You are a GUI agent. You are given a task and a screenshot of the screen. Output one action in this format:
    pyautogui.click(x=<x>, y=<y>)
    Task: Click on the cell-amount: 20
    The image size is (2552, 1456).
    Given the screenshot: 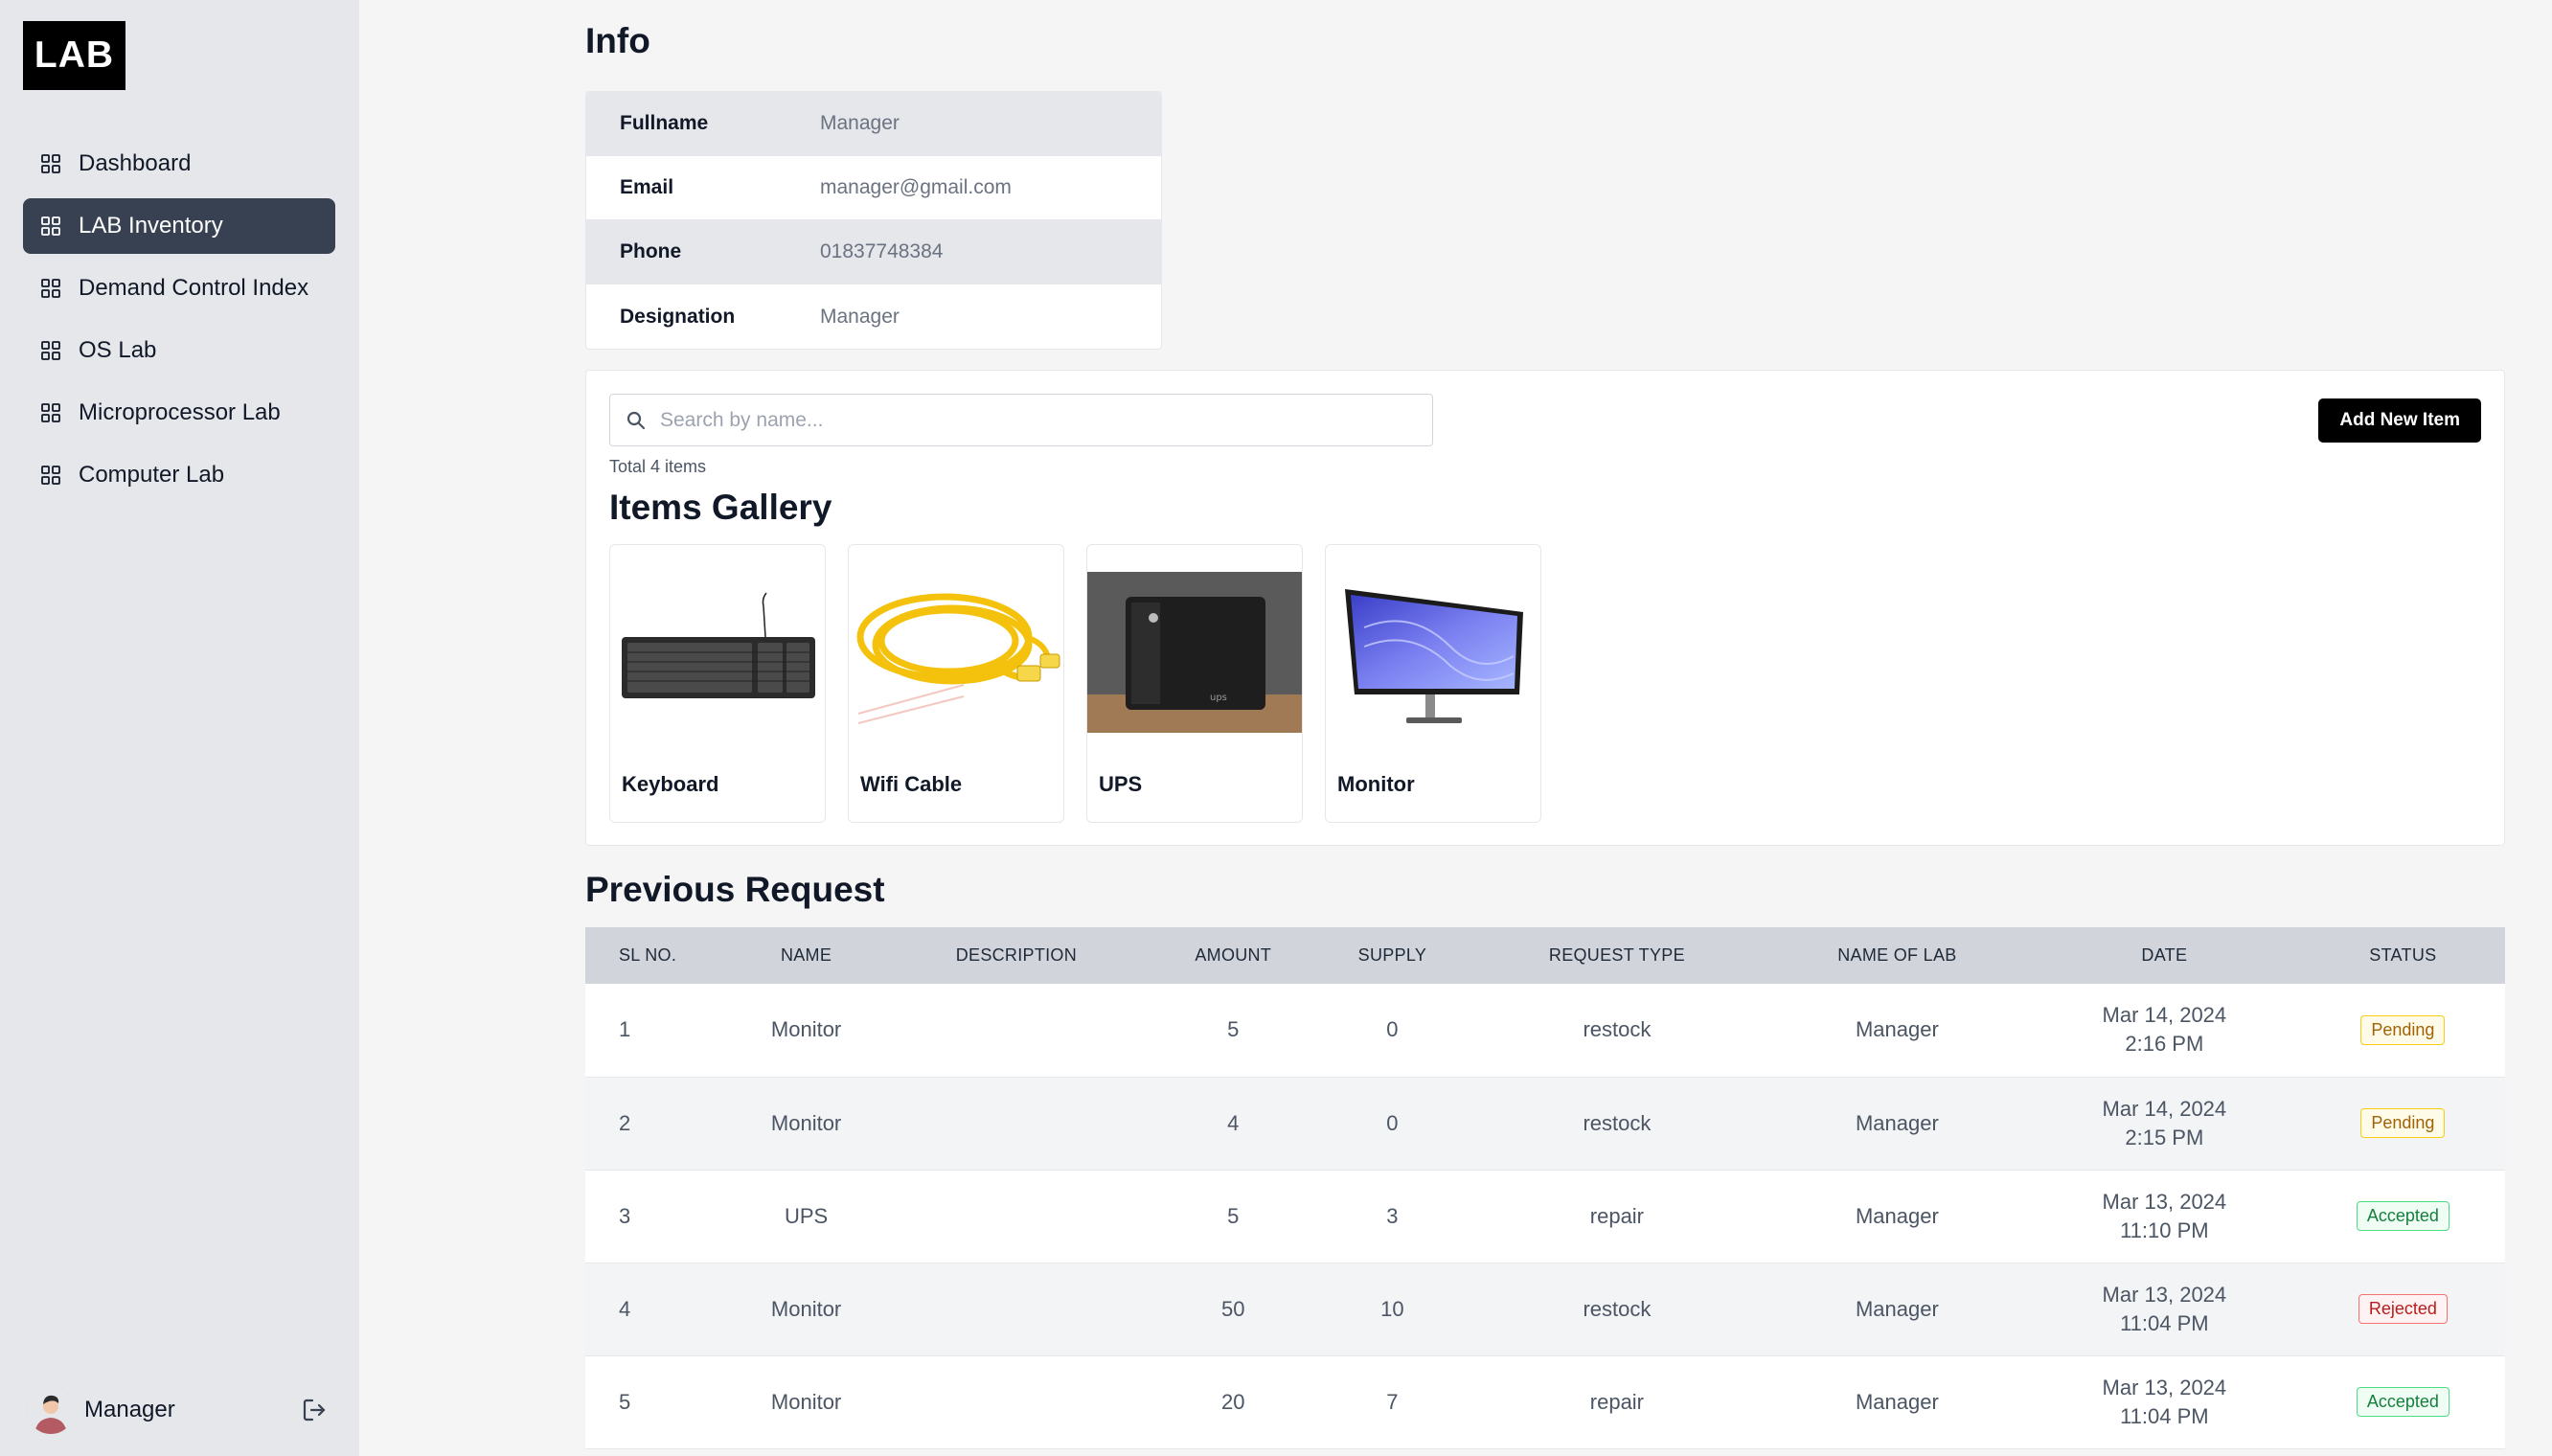 What is the action you would take?
    pyautogui.click(x=1233, y=1401)
    